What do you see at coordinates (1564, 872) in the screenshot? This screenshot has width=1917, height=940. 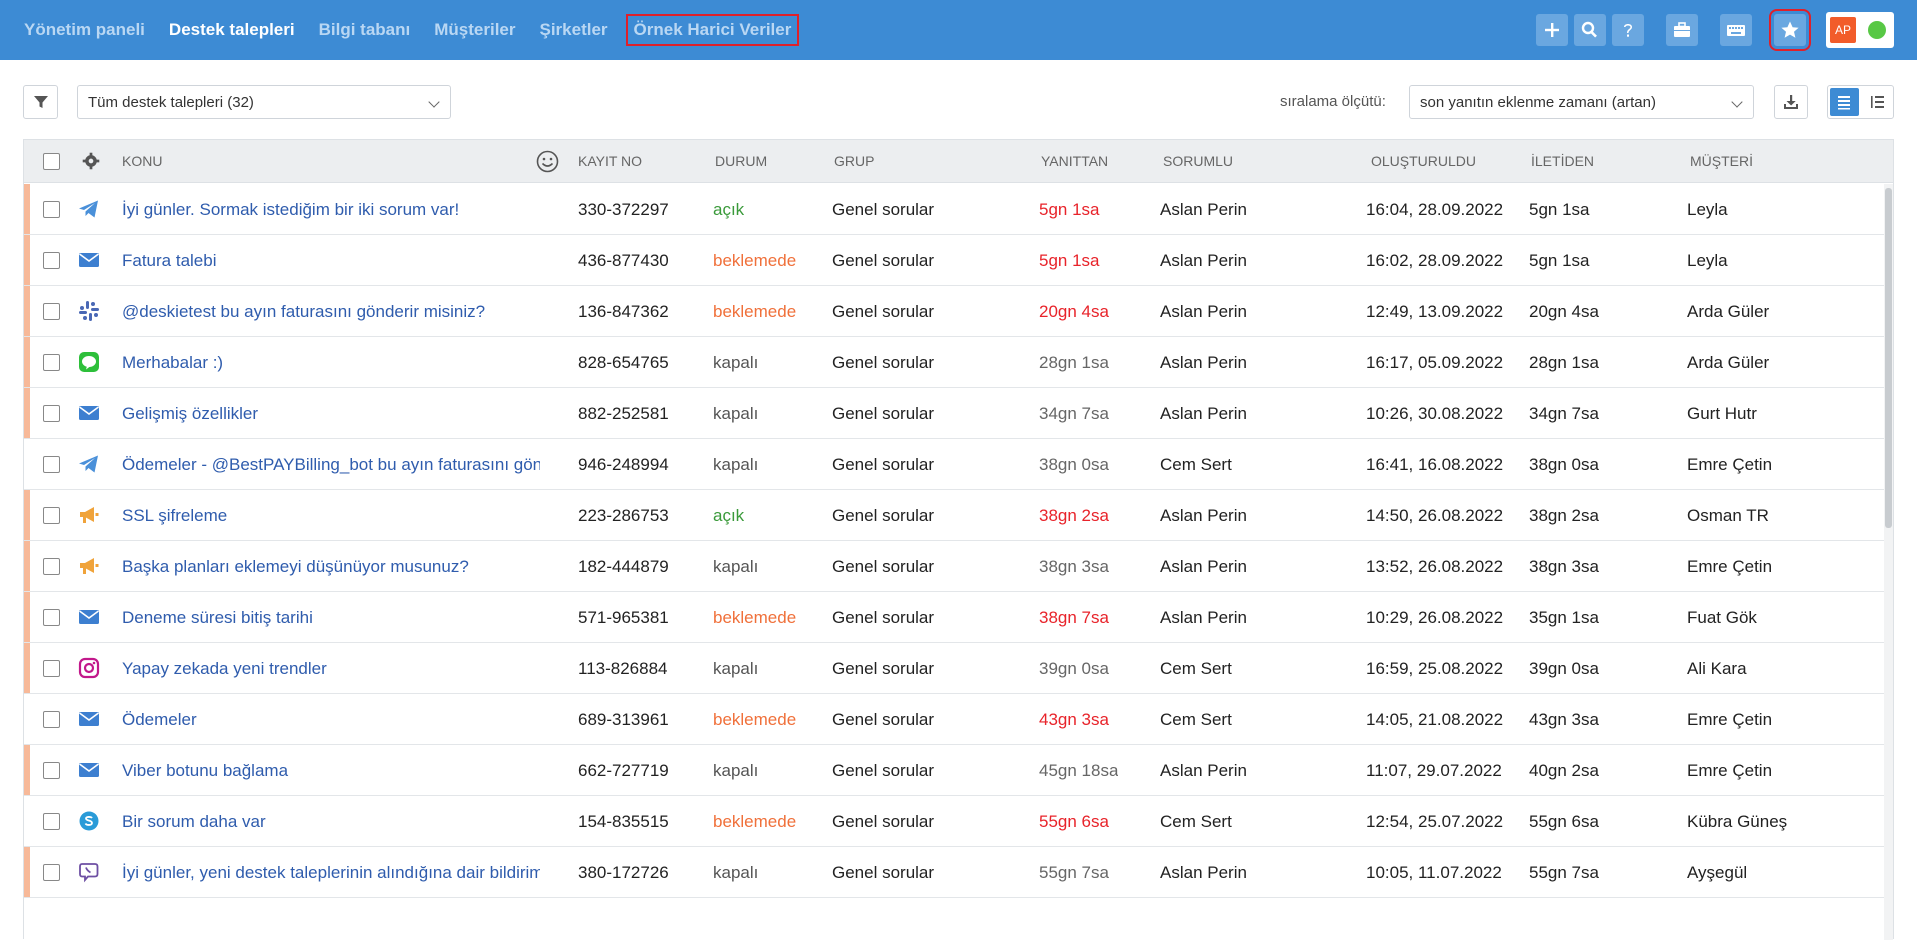 I see `time-since-message: 55gn 7sa` at bounding box center [1564, 872].